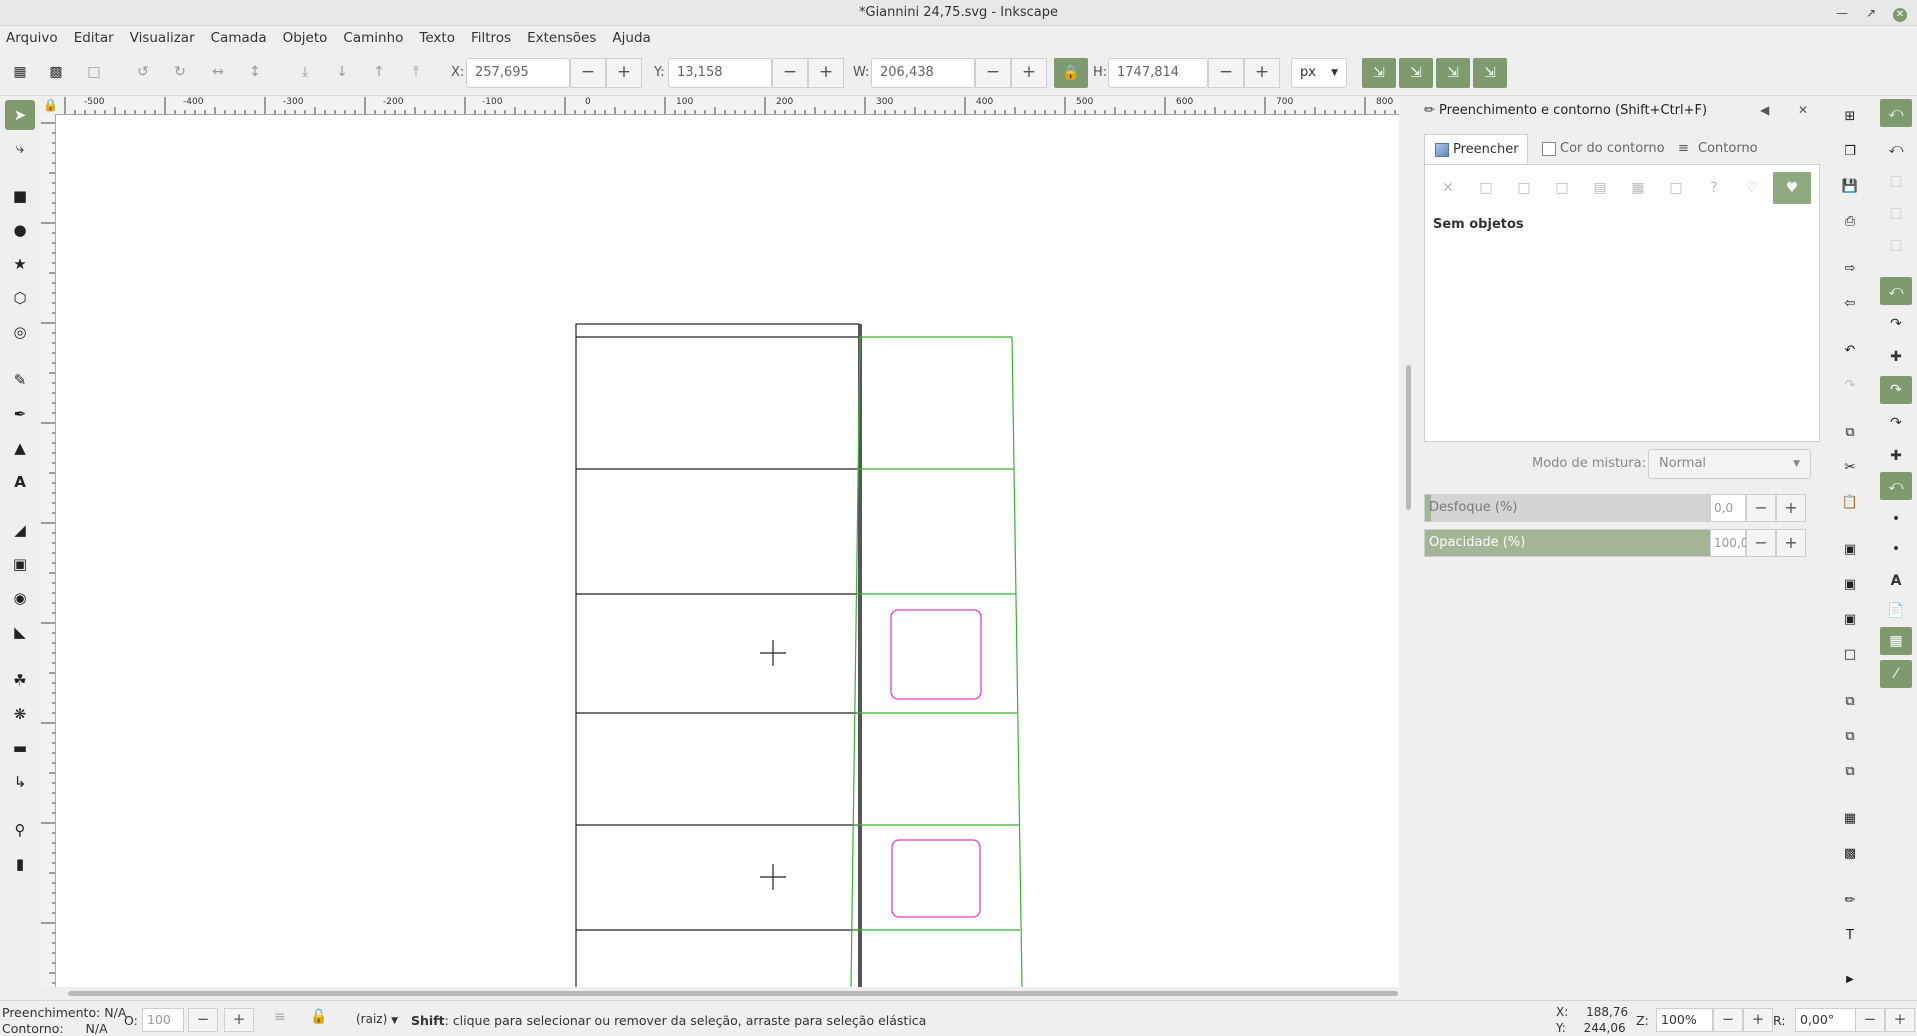 Image resolution: width=1917 pixels, height=1036 pixels. I want to click on paint-bucket-tool-icon: ◣, so click(20, 632).